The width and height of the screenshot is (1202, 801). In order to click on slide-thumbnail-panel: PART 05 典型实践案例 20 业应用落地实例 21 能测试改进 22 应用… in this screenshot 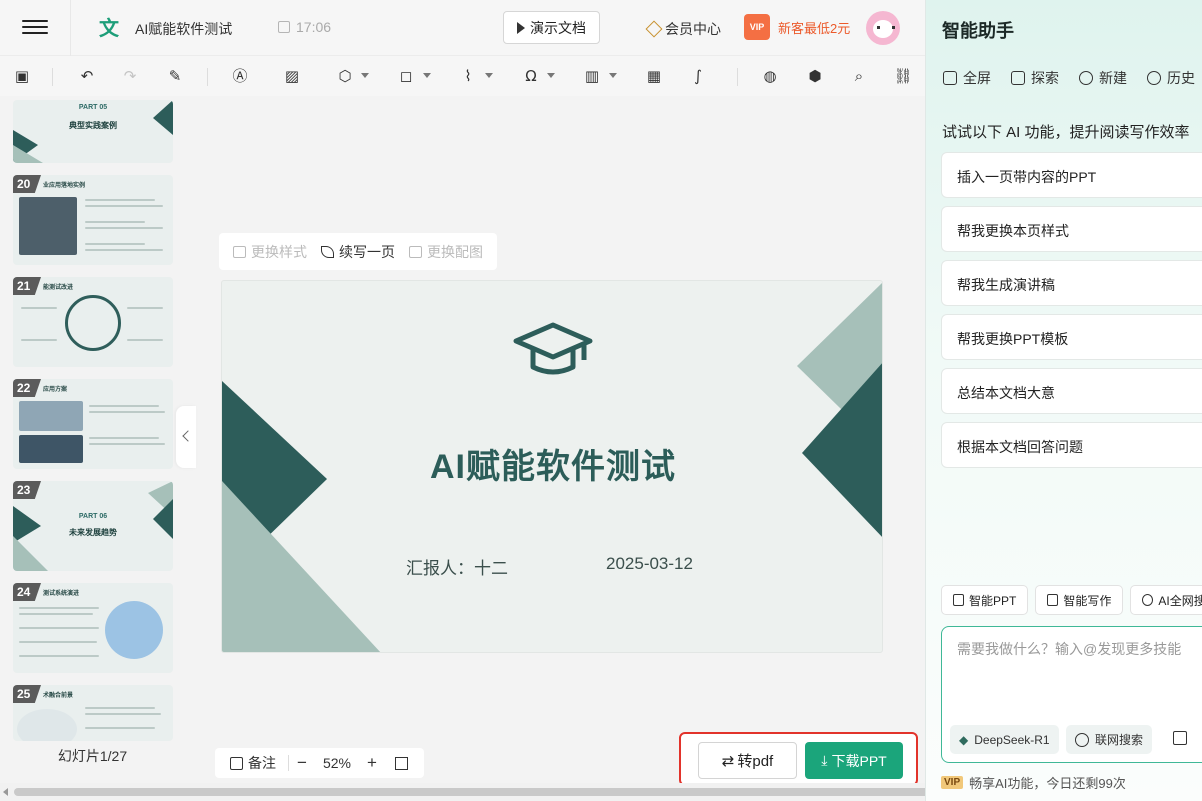, I will do `click(90, 439)`.